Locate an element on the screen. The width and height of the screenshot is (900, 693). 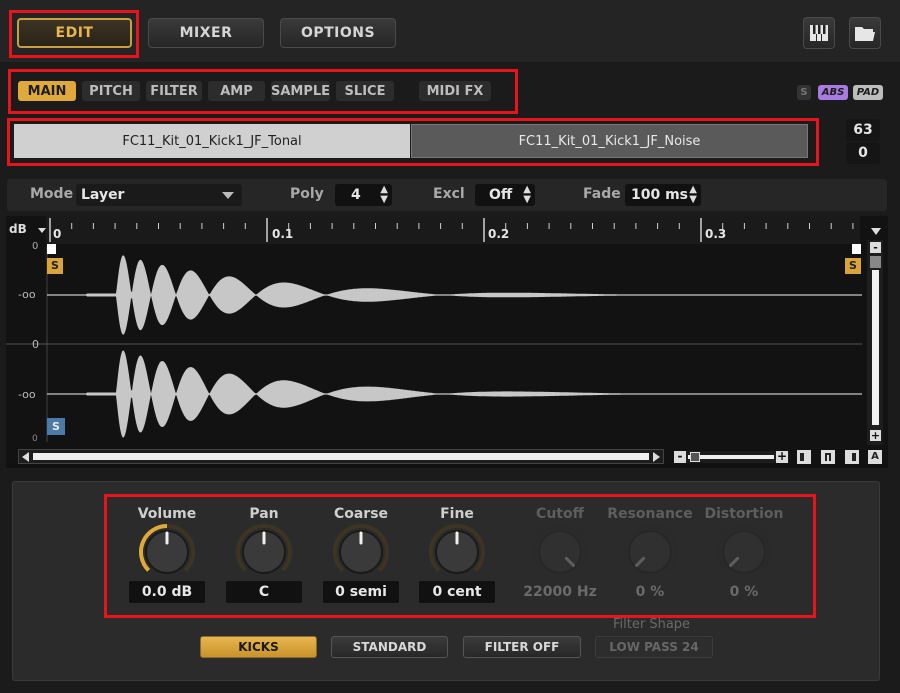
vertical-scrollbar: - + is located at coordinates (875, 336).